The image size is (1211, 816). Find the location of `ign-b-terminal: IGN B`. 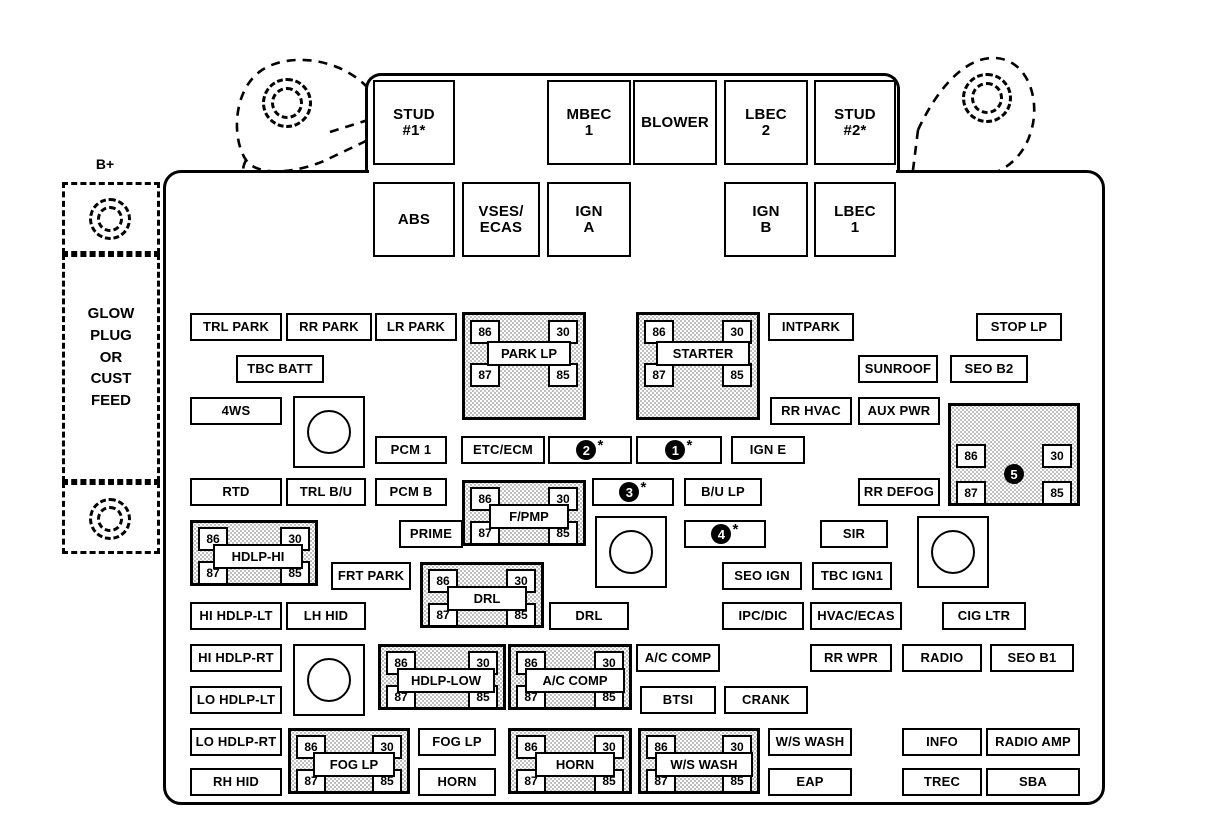

ign-b-terminal: IGN B is located at coordinates (766, 219).